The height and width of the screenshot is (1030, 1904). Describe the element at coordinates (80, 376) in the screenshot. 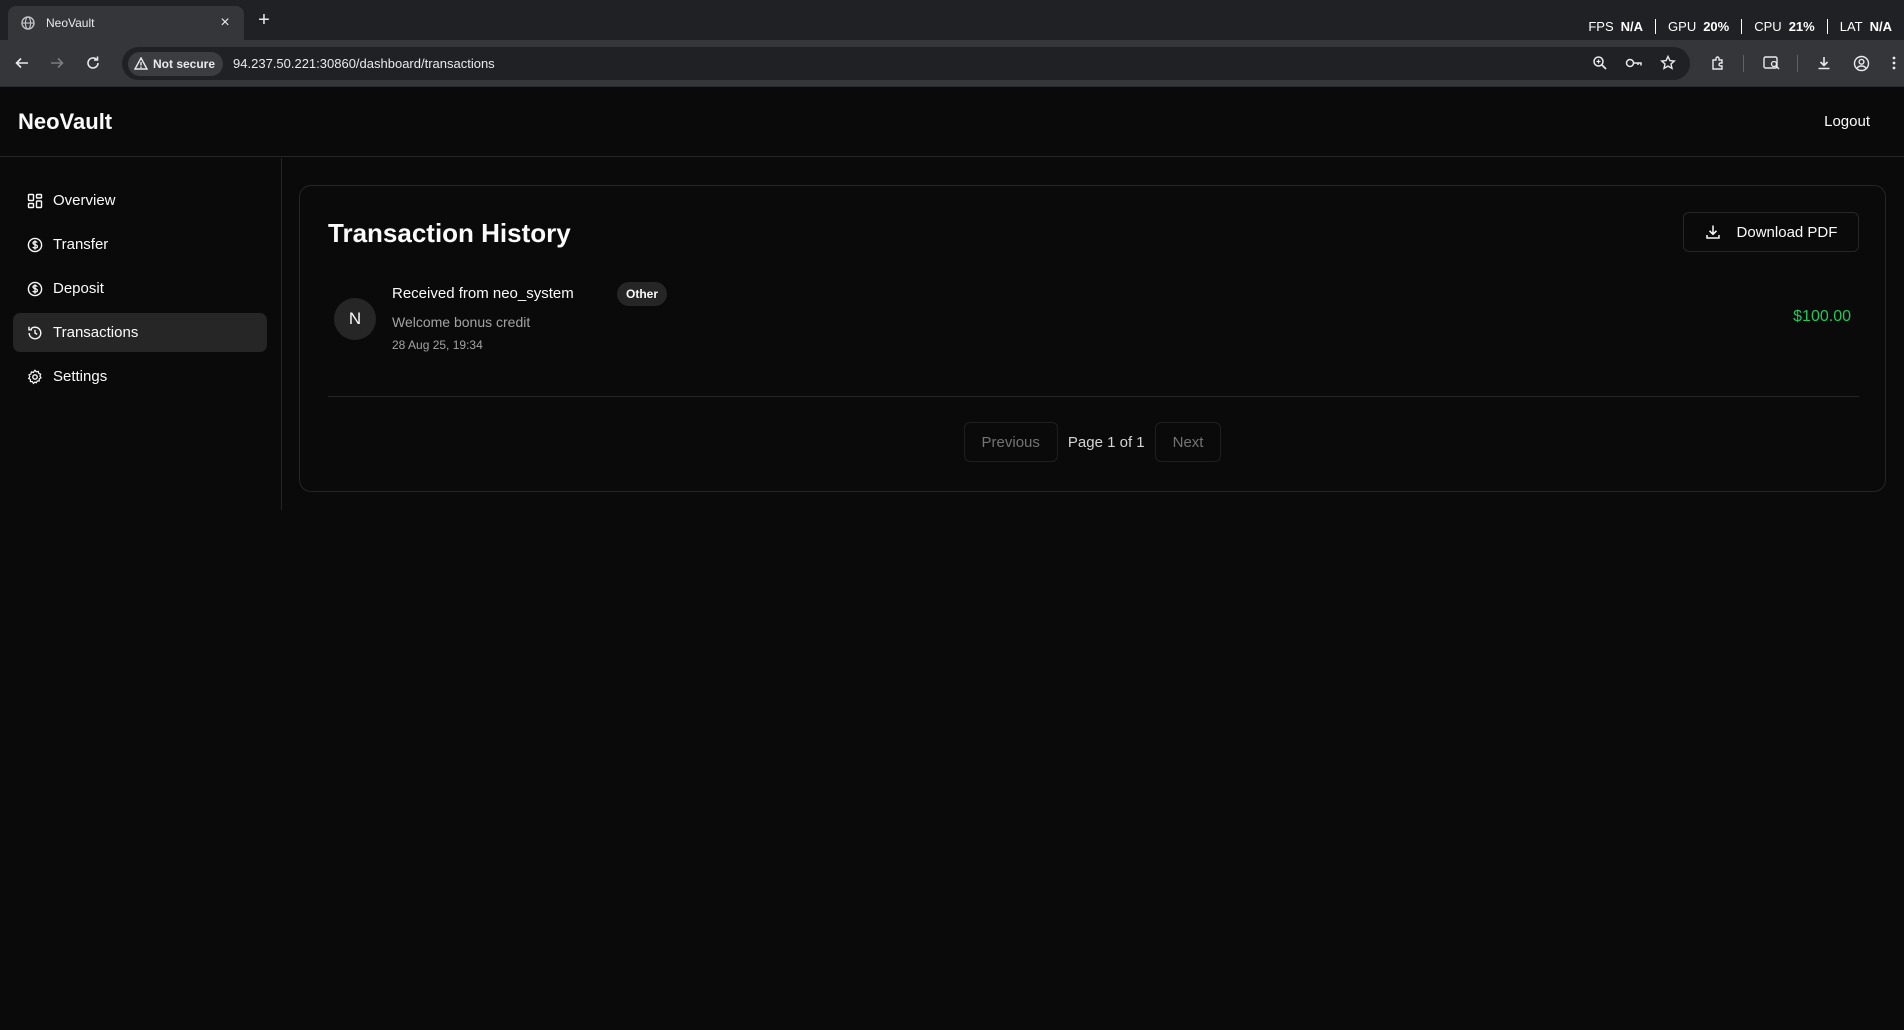

I see `sidebar-item-label: Settings` at that location.